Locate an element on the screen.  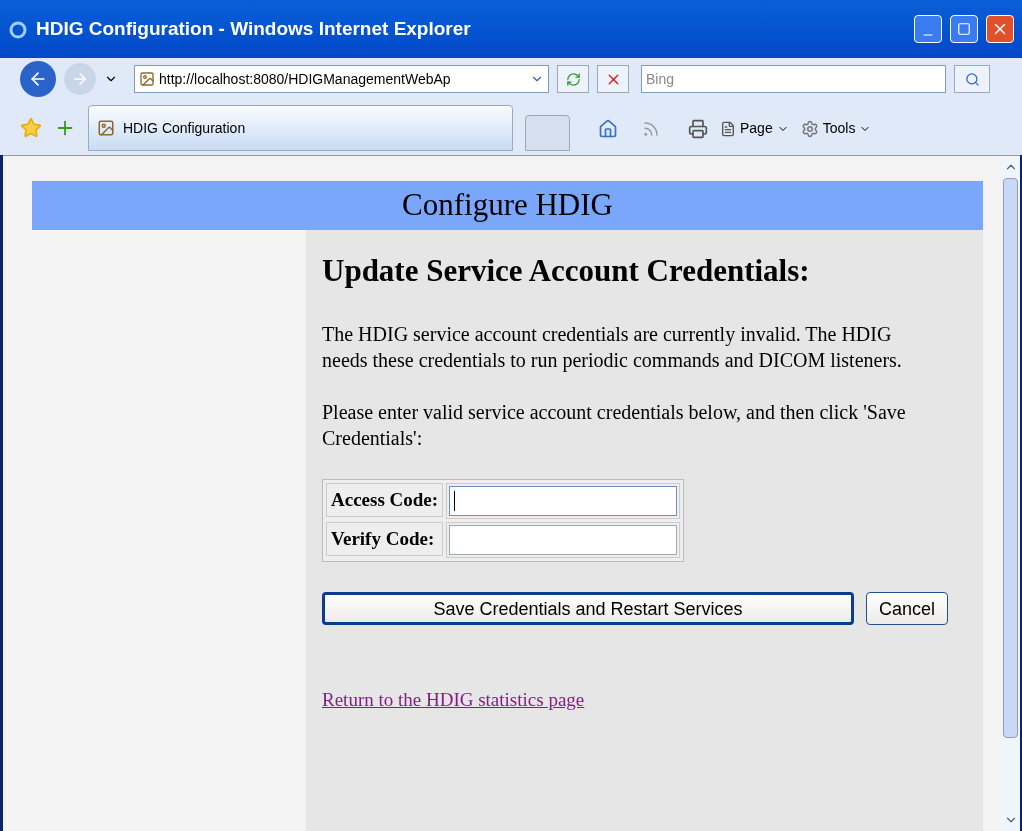
close-button is located at coordinates (1000, 29).